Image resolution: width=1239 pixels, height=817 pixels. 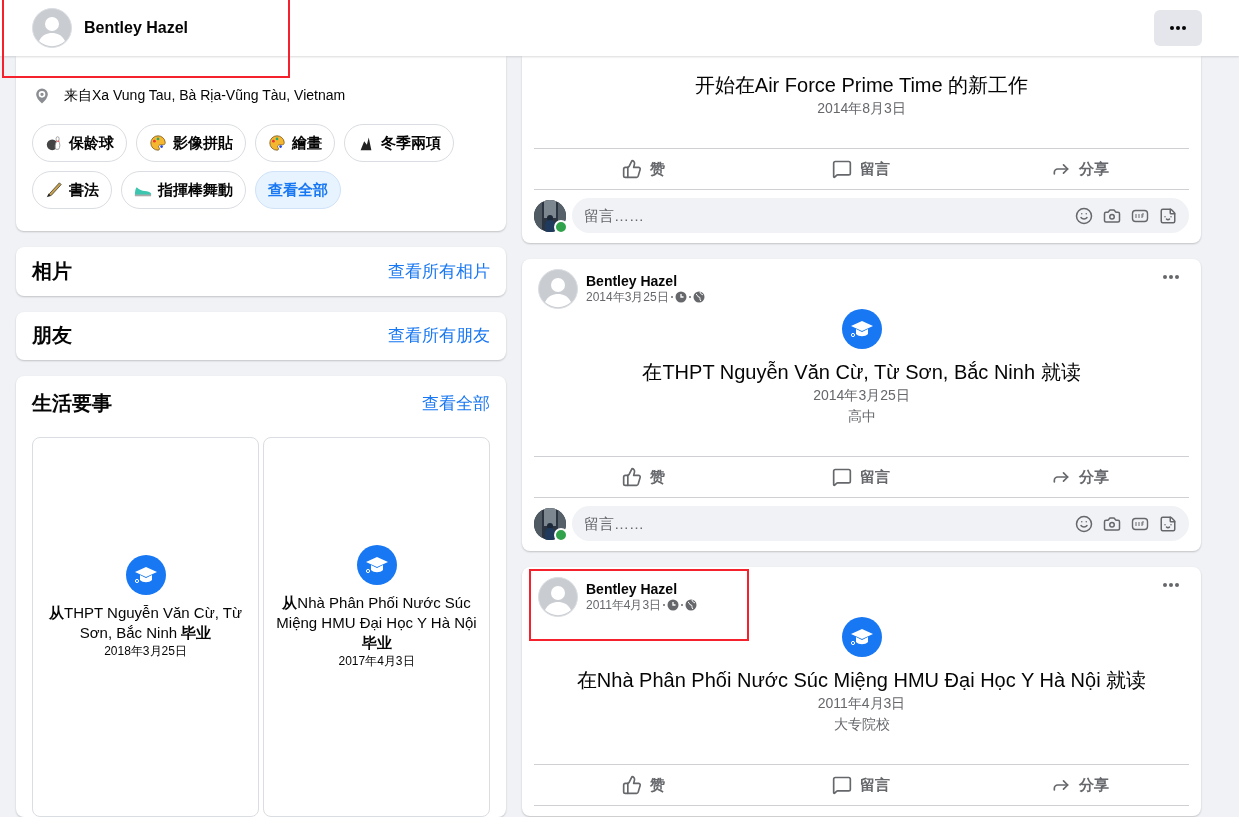 What do you see at coordinates (861, 417) in the screenshot?
I see `post-detail: 高中` at bounding box center [861, 417].